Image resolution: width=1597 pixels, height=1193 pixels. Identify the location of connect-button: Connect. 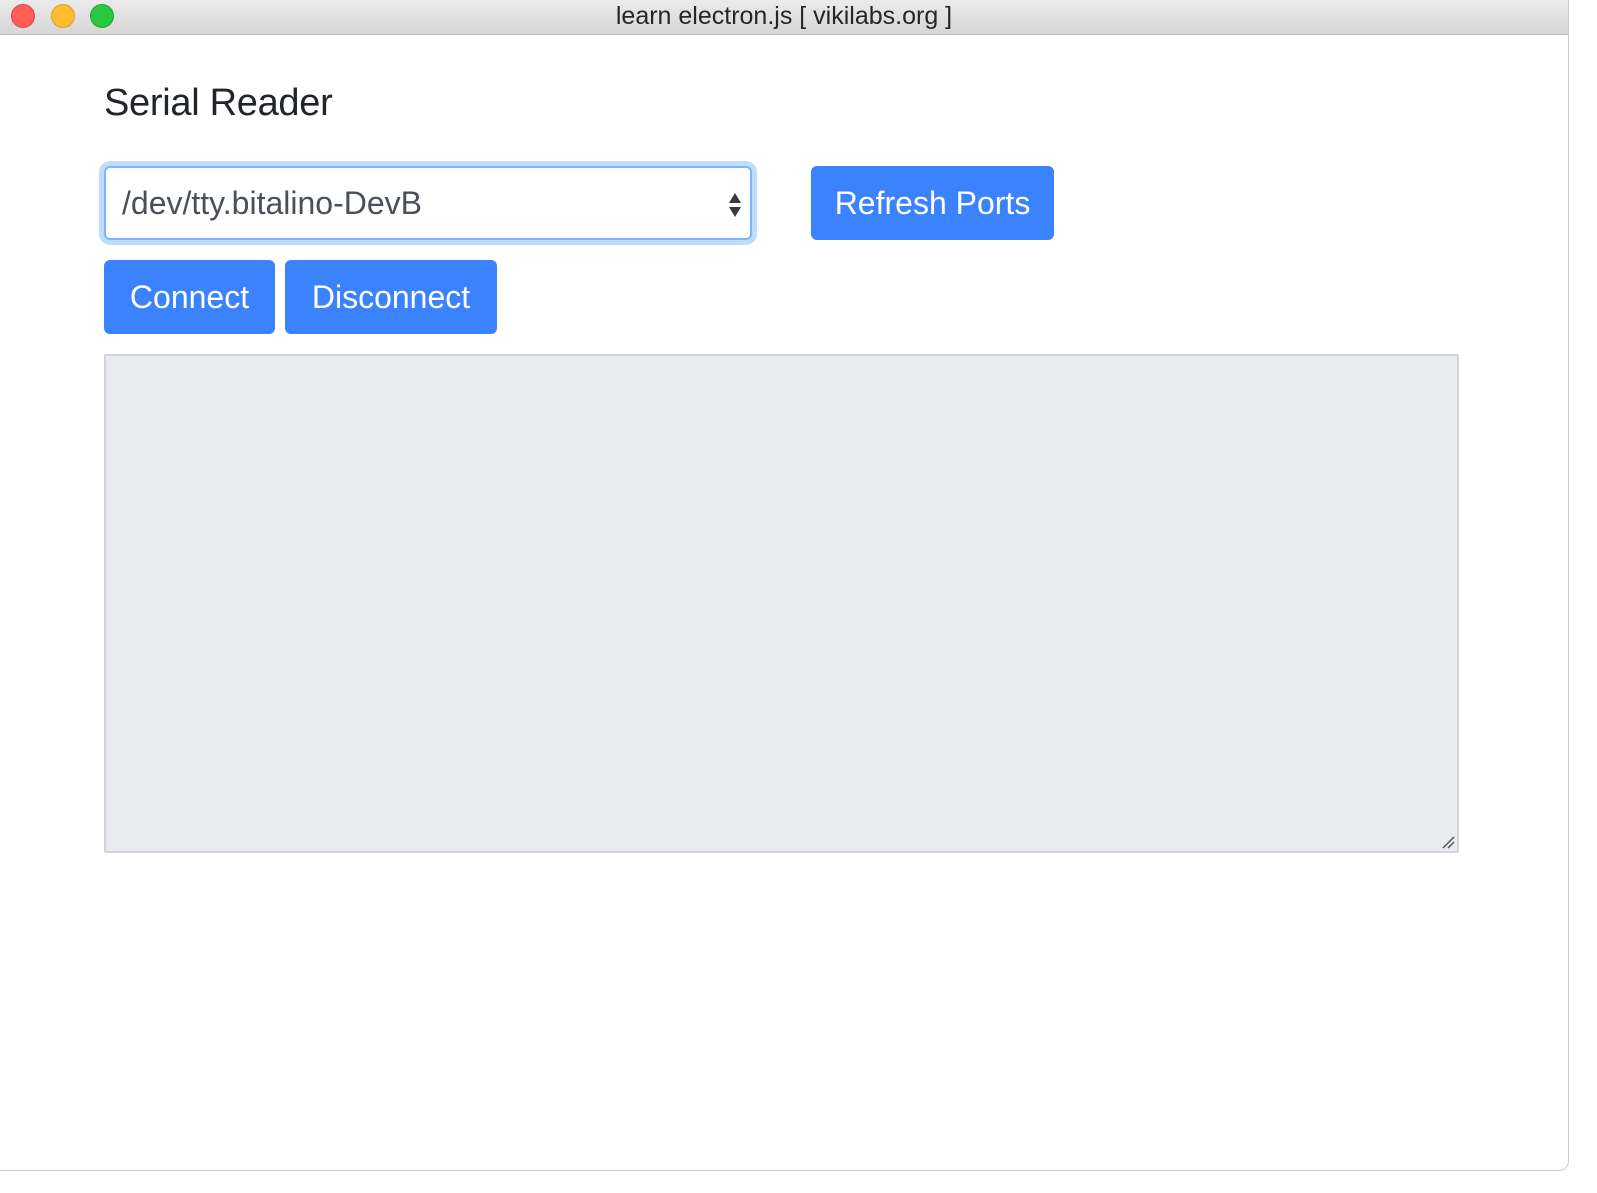
(189, 297).